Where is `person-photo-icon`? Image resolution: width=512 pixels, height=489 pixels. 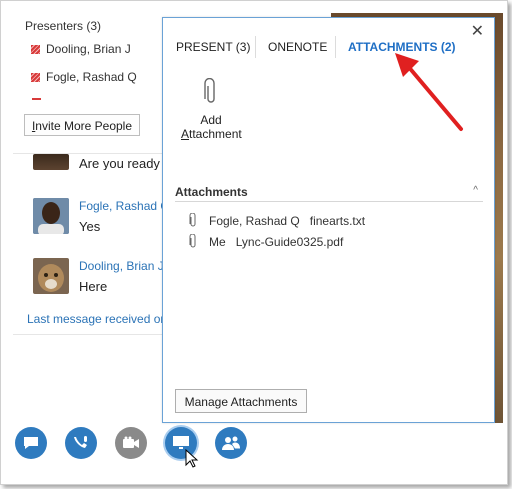 person-photo-icon is located at coordinates (51, 216).